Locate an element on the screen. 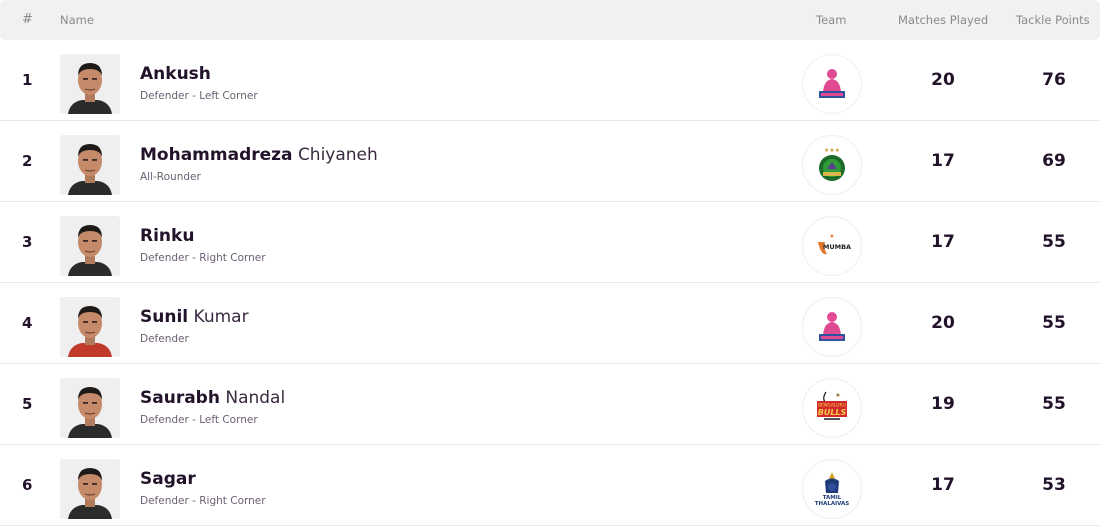 The image size is (1100, 526). player-rank: 5 is located at coordinates (27, 404).